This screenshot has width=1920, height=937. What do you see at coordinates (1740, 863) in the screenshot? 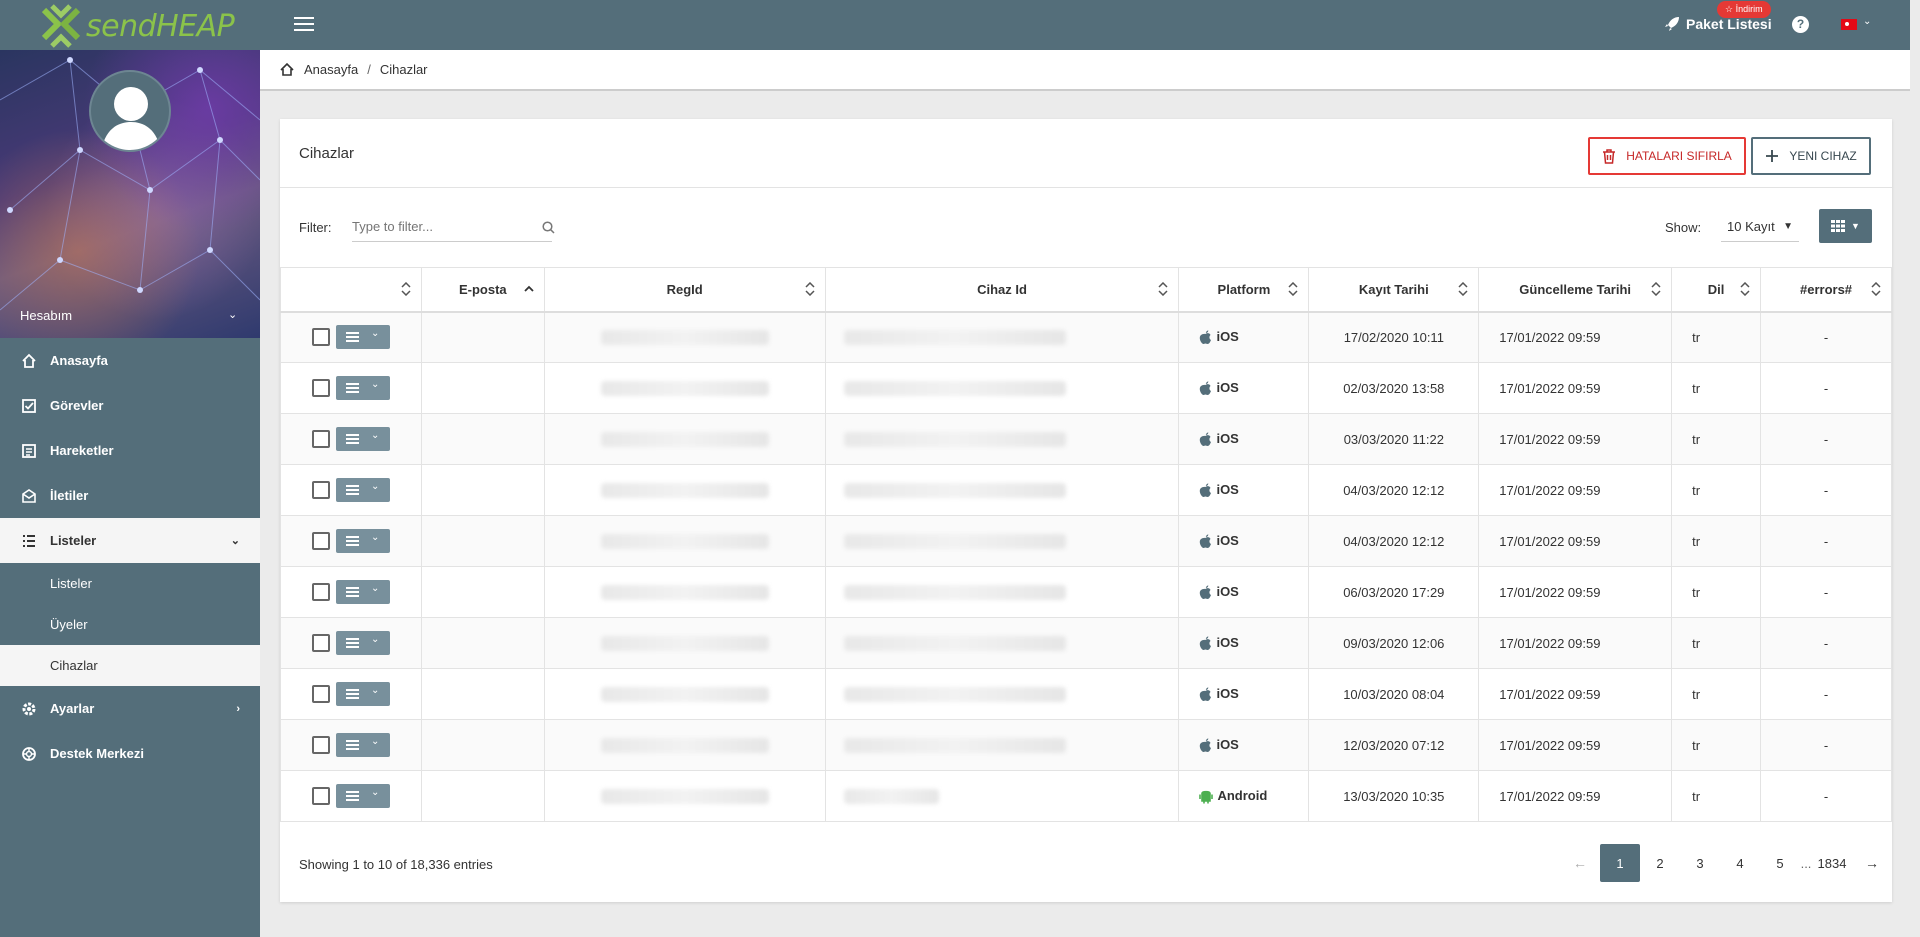
I see `page-button-4: 4` at bounding box center [1740, 863].